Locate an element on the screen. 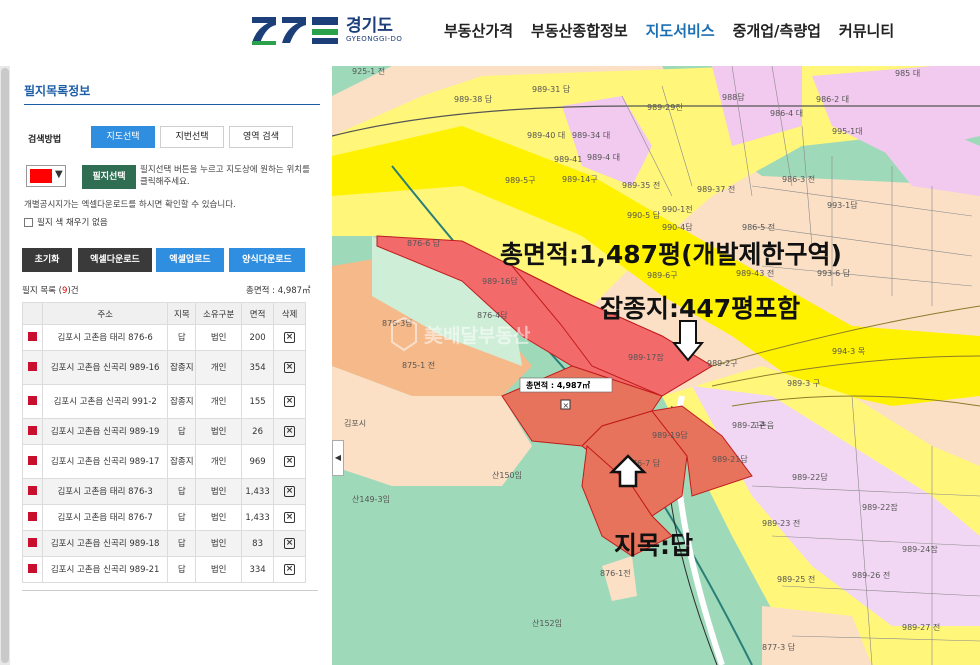 The height and width of the screenshot is (665, 980). form-download-button: 양식다운로드 is located at coordinates (267, 260).